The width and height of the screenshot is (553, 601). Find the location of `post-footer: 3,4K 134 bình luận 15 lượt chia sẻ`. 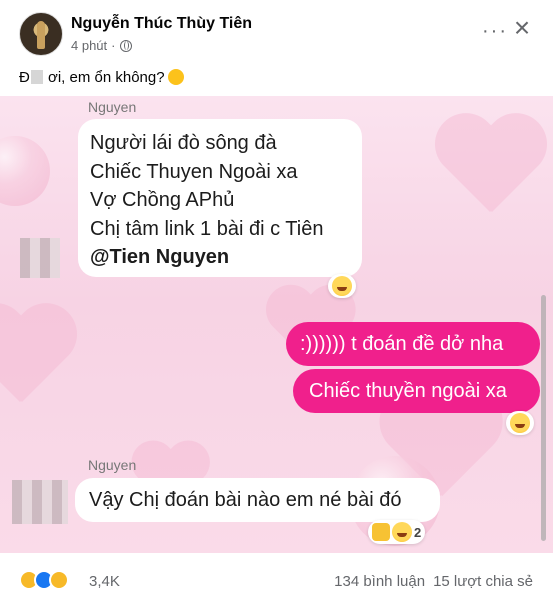

post-footer: 3,4K 134 bình luận 15 lượt chia sẻ is located at coordinates (276, 577).